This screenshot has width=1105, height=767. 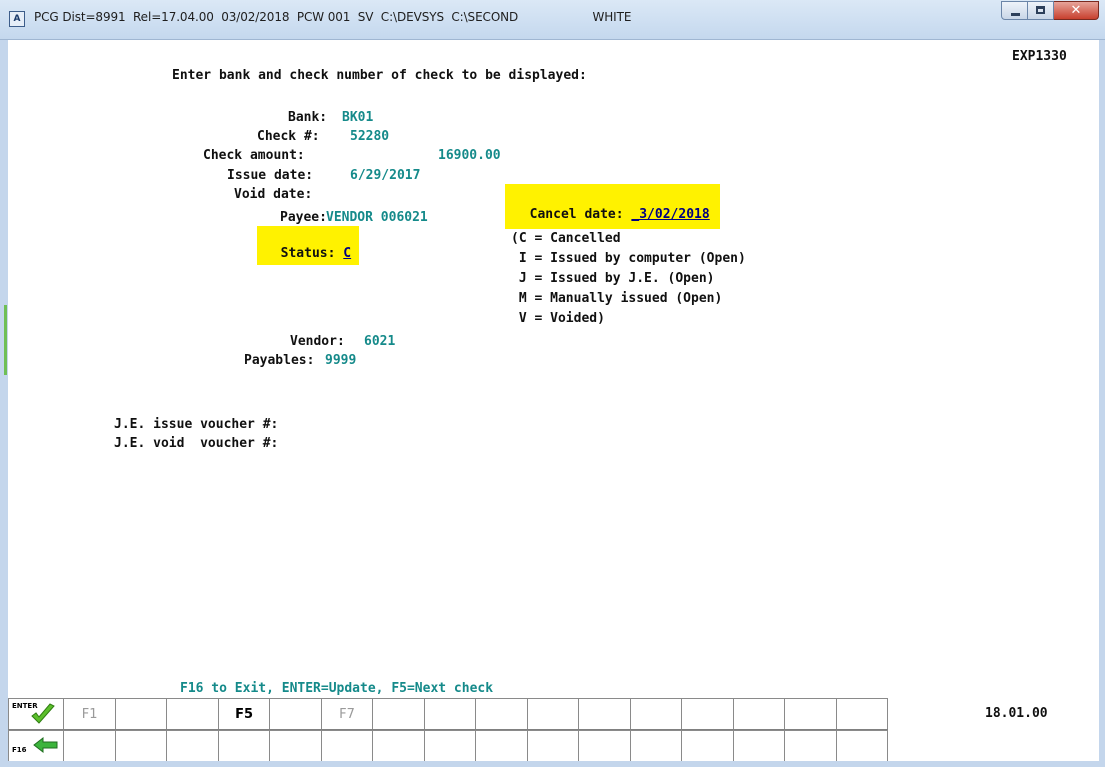 What do you see at coordinates (369, 137) in the screenshot?
I see `check-number-field: 52280` at bounding box center [369, 137].